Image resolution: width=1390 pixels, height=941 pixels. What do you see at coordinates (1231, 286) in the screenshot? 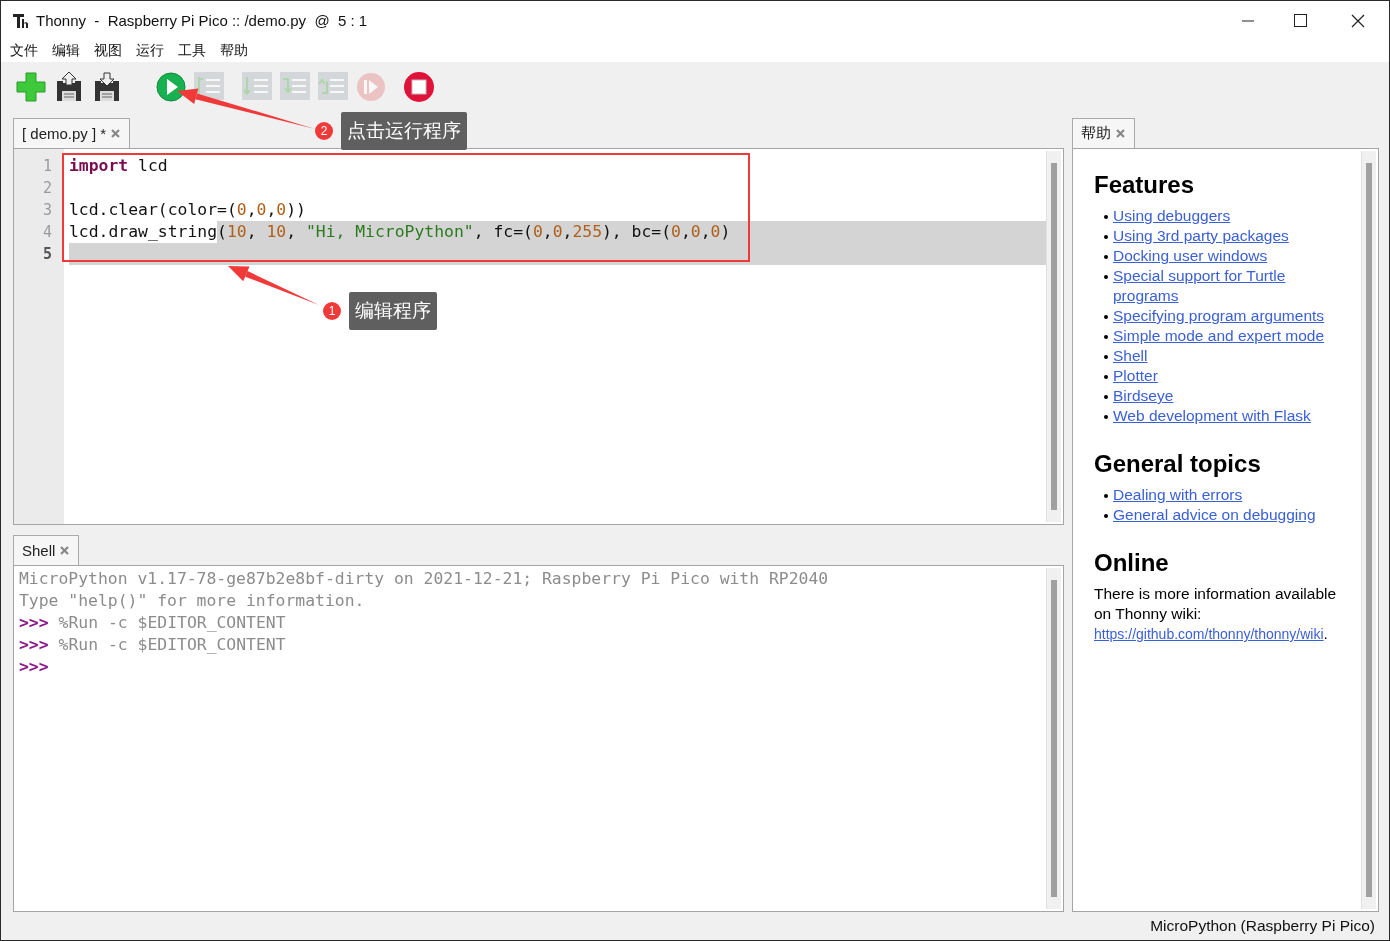
I see `help-link: Special support for Turtle programs` at bounding box center [1231, 286].